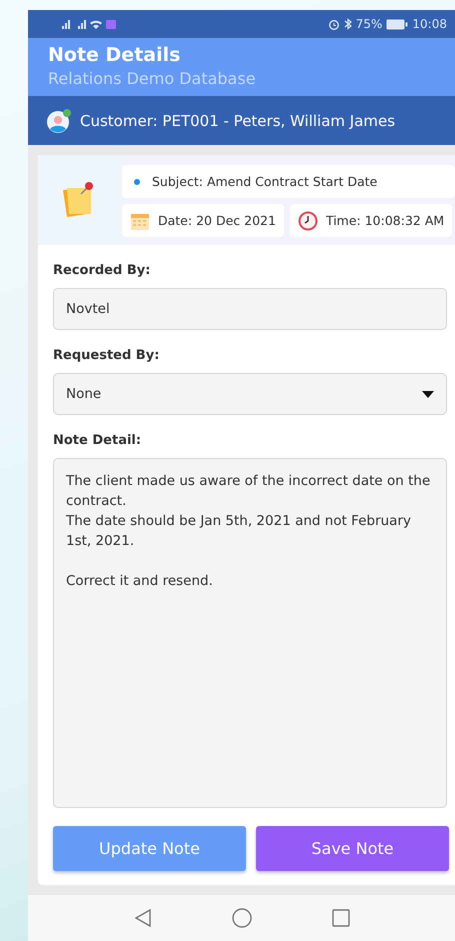  Describe the element at coordinates (97, 440) in the screenshot. I see `field-label: Note Detail:` at that location.